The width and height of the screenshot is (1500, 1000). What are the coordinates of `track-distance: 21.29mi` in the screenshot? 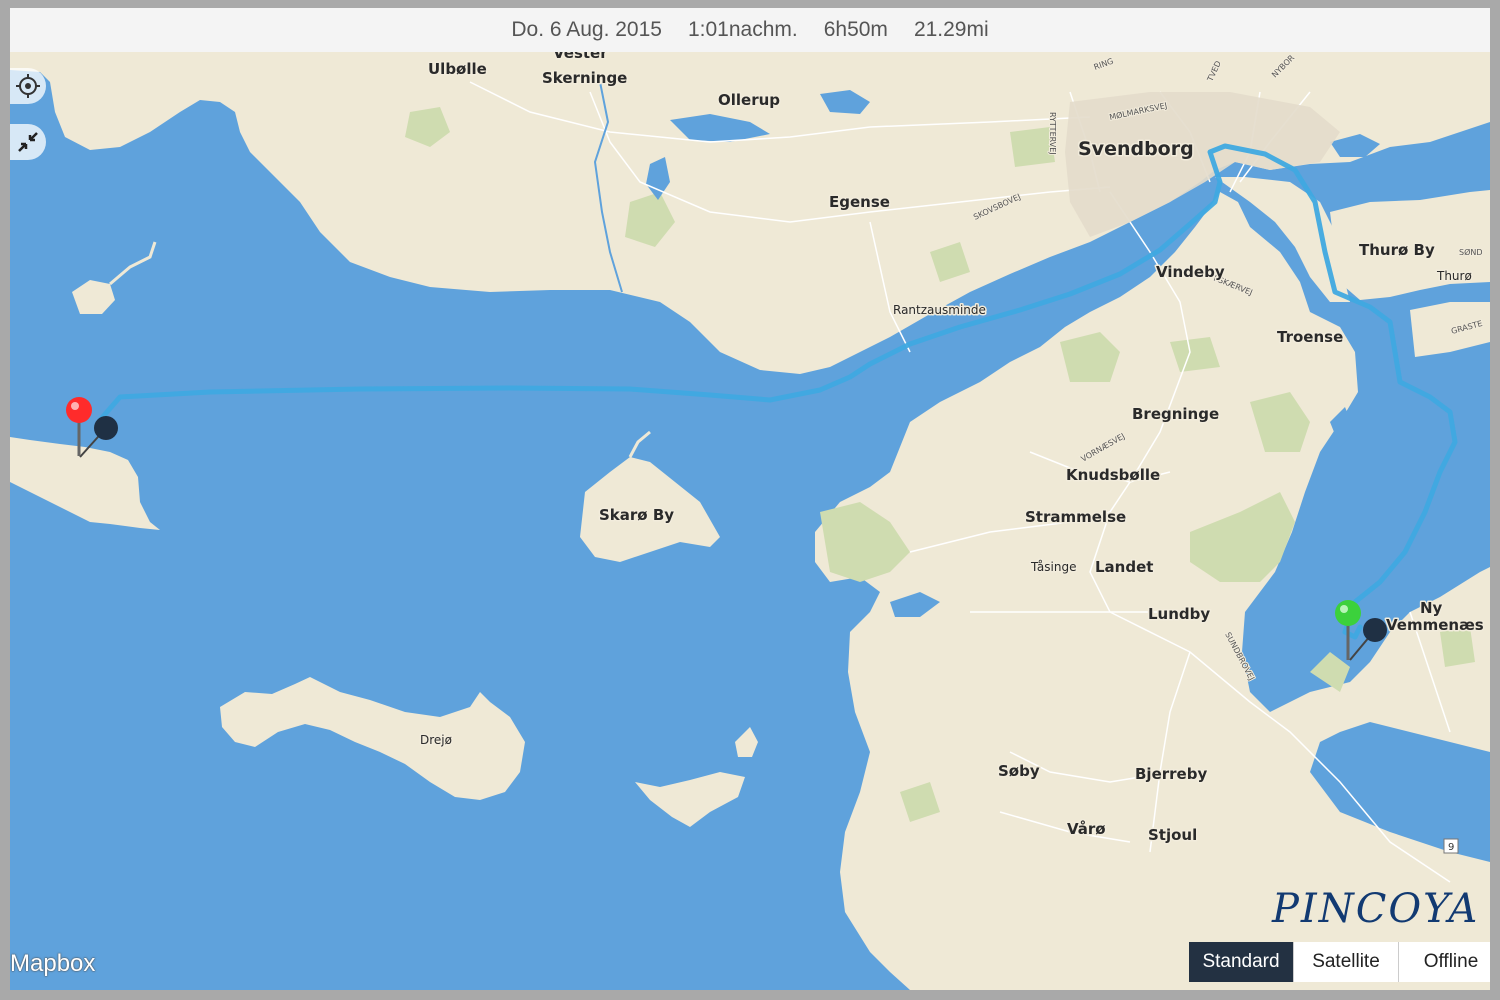 It's located at (951, 29).